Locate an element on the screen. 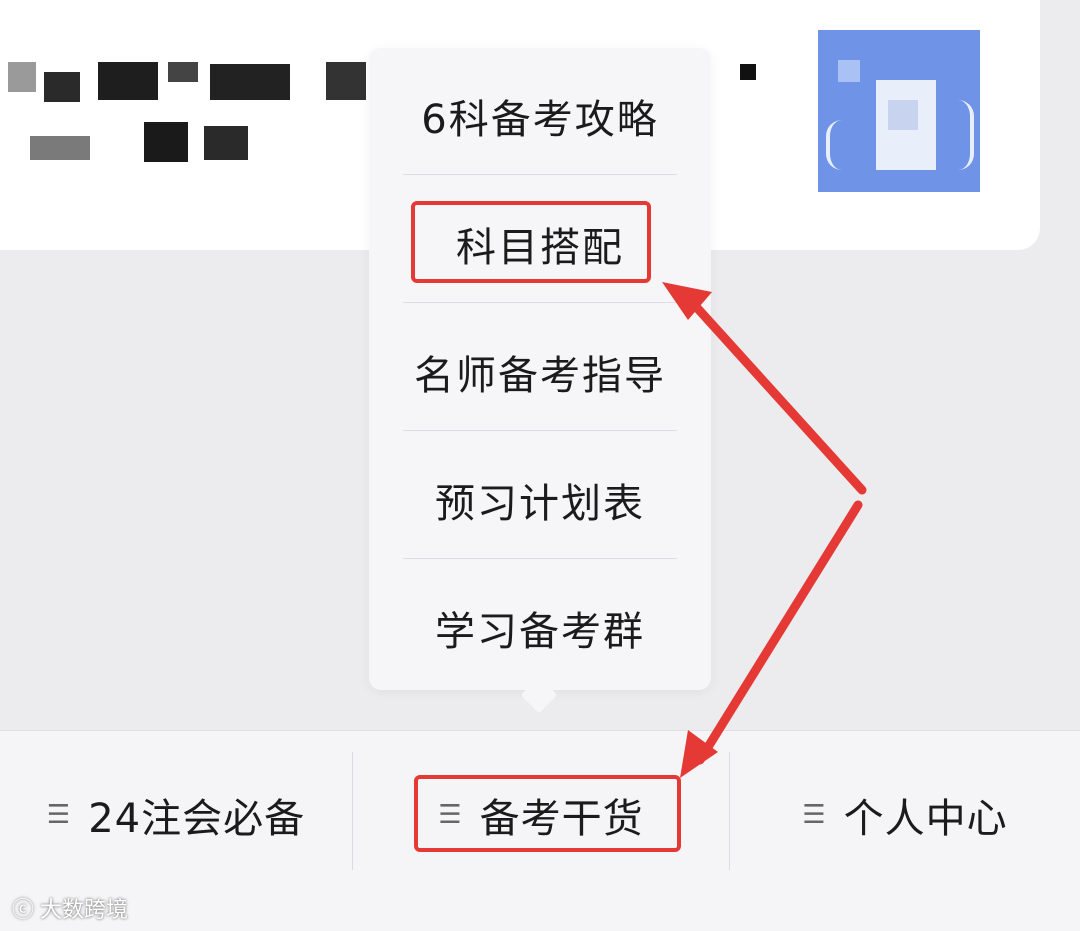 This screenshot has width=1080, height=931. menu-item-strategy: 6科备考攻略 is located at coordinates (540, 116).